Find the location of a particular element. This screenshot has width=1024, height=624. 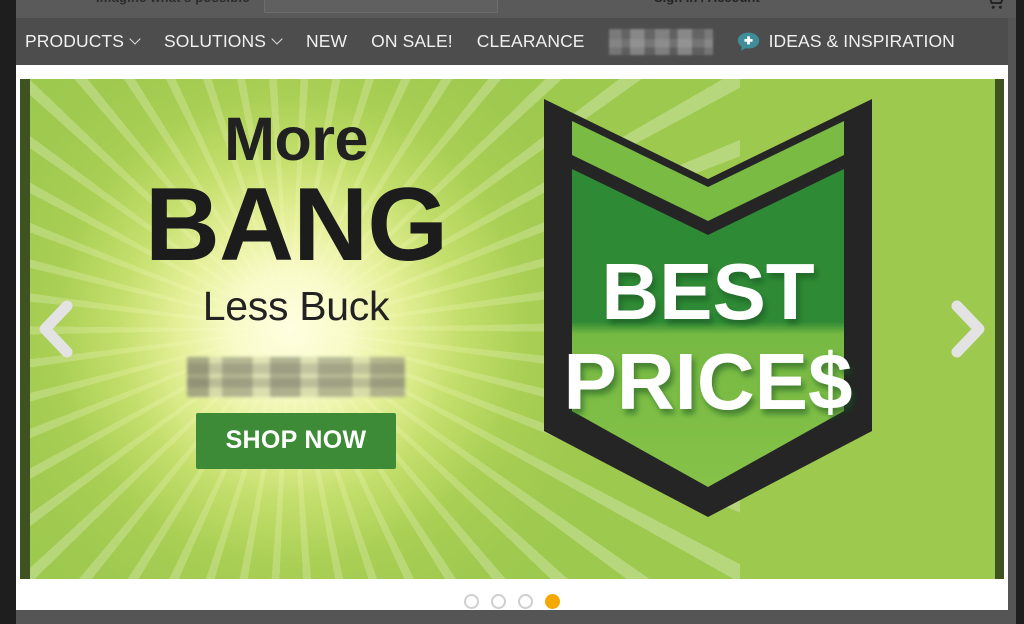

nav-item-products: PRODUCTS is located at coordinates (82, 41).